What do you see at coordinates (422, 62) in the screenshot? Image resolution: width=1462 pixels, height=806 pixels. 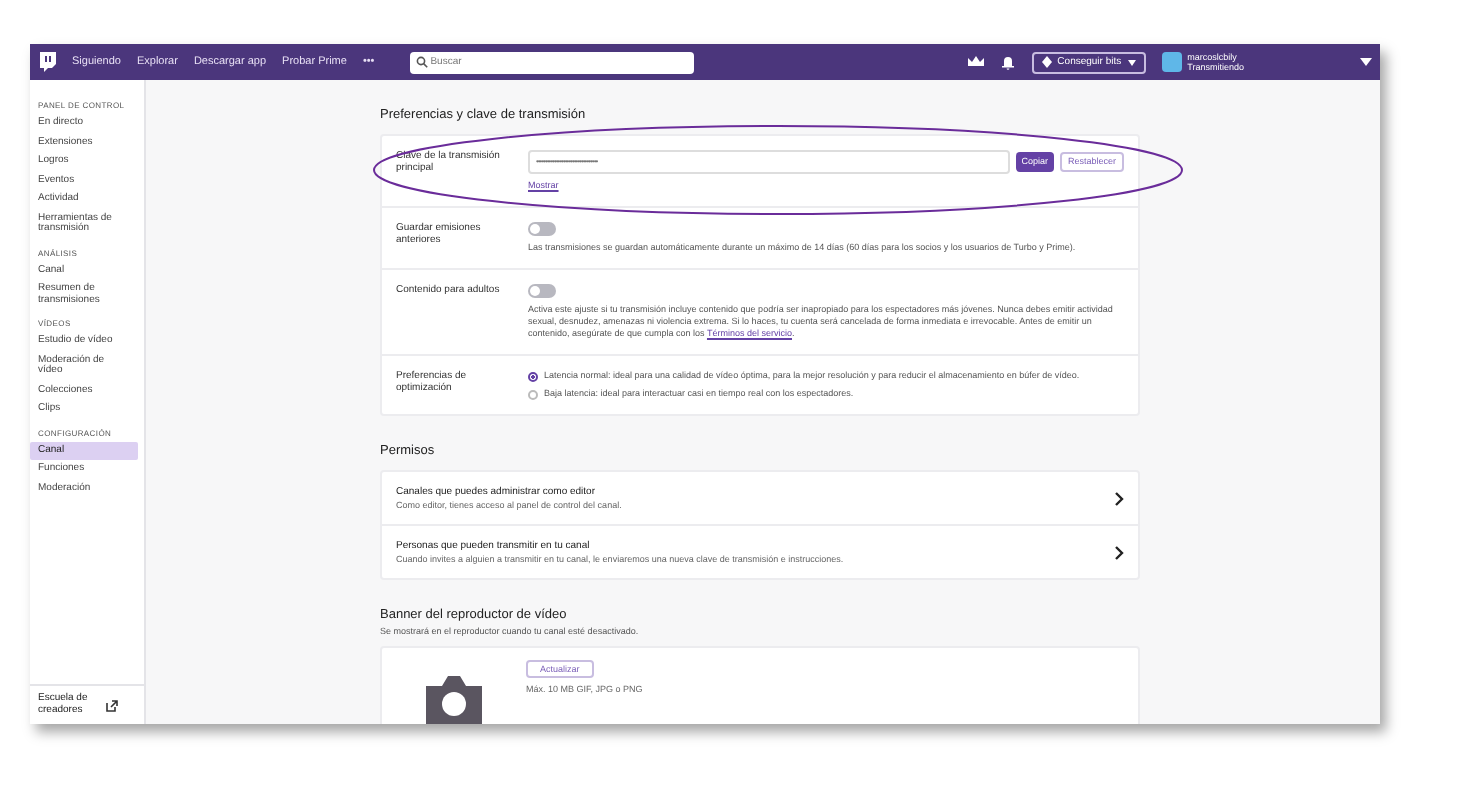 I see `search-icon` at bounding box center [422, 62].